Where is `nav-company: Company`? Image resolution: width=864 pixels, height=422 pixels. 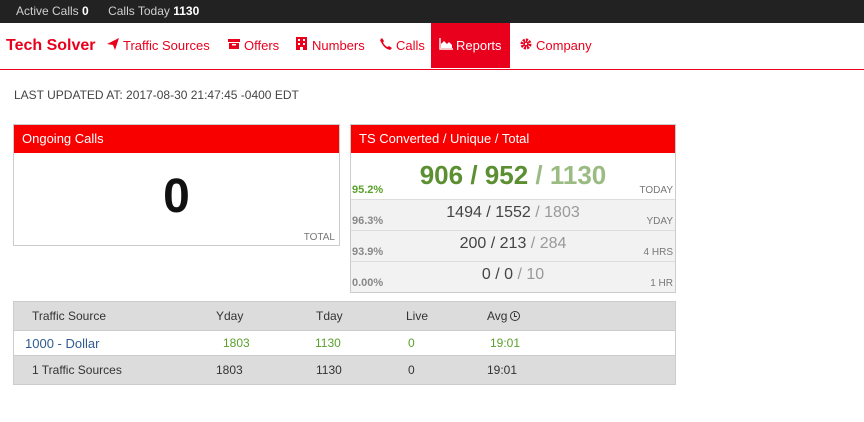
nav-company: Company is located at coordinates (555, 45).